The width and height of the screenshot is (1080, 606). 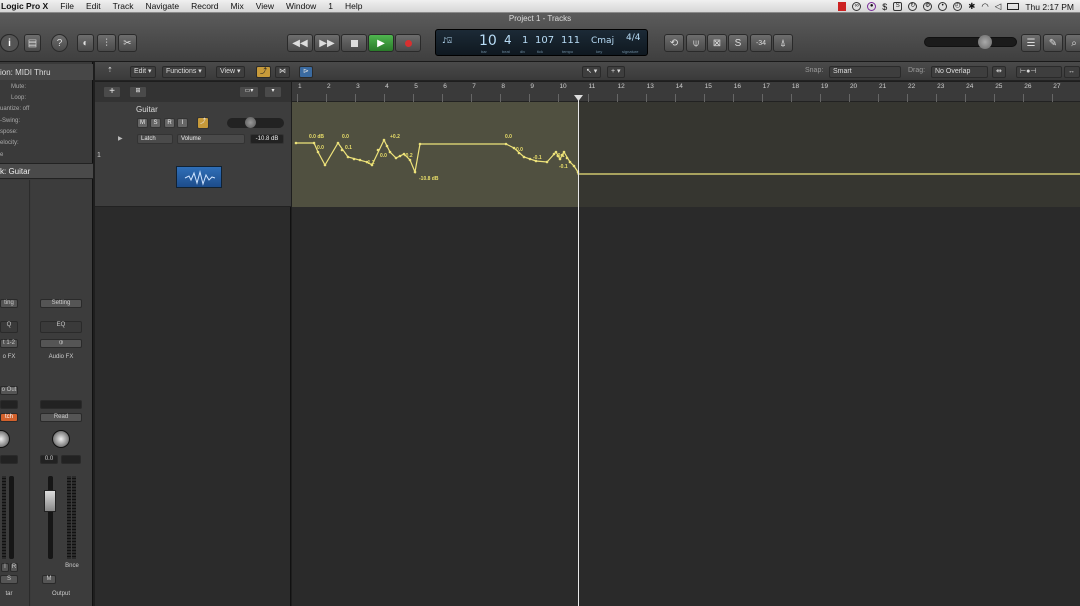 I want to click on left-eq-display: Q, so click(x=9, y=327).